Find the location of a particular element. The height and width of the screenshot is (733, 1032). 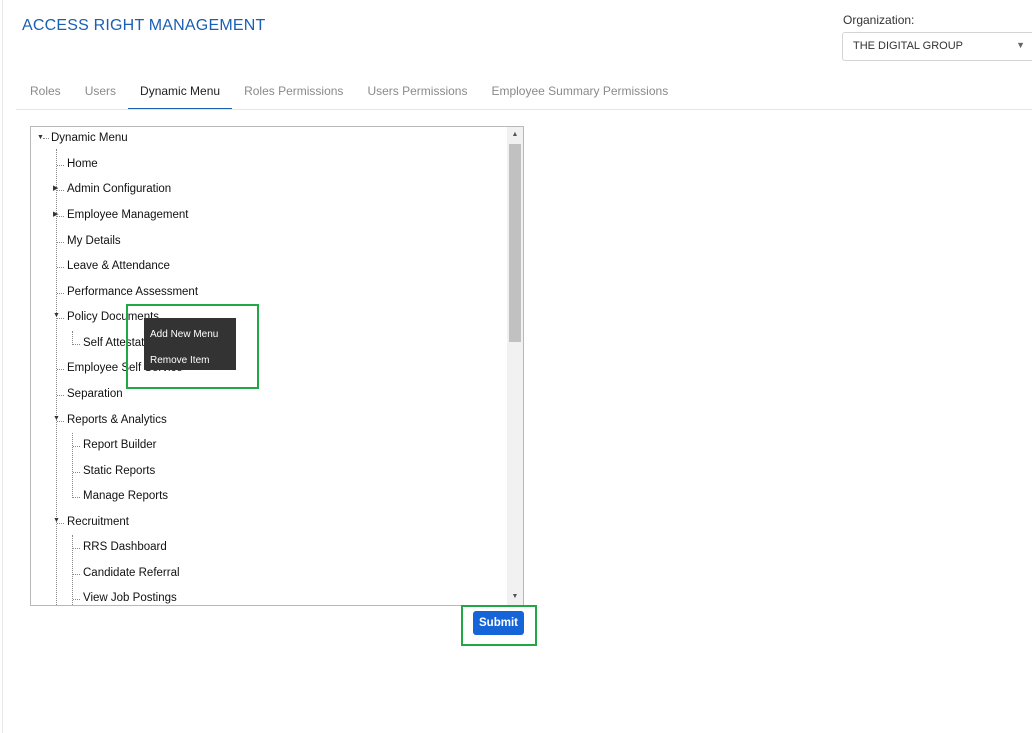

tab-employee-summary-permissions: Employee Summary Permissions is located at coordinates (579, 96).